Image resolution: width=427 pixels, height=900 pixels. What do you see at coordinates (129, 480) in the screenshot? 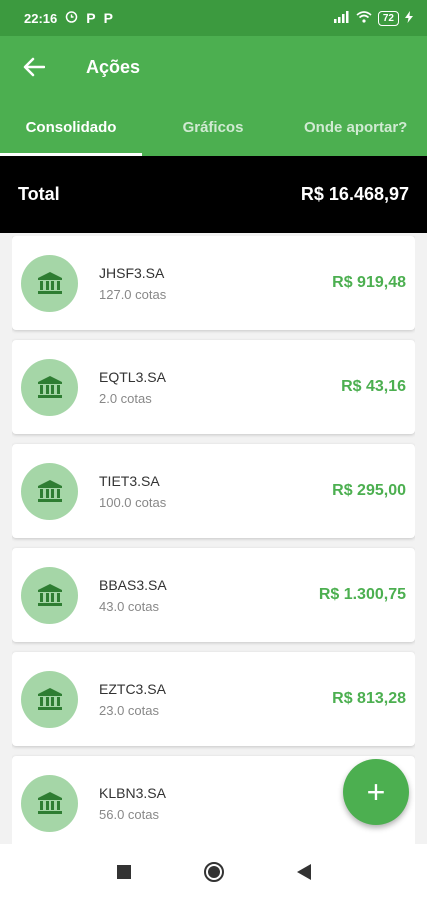
I see `stock-ticker: TIET3.SA` at bounding box center [129, 480].